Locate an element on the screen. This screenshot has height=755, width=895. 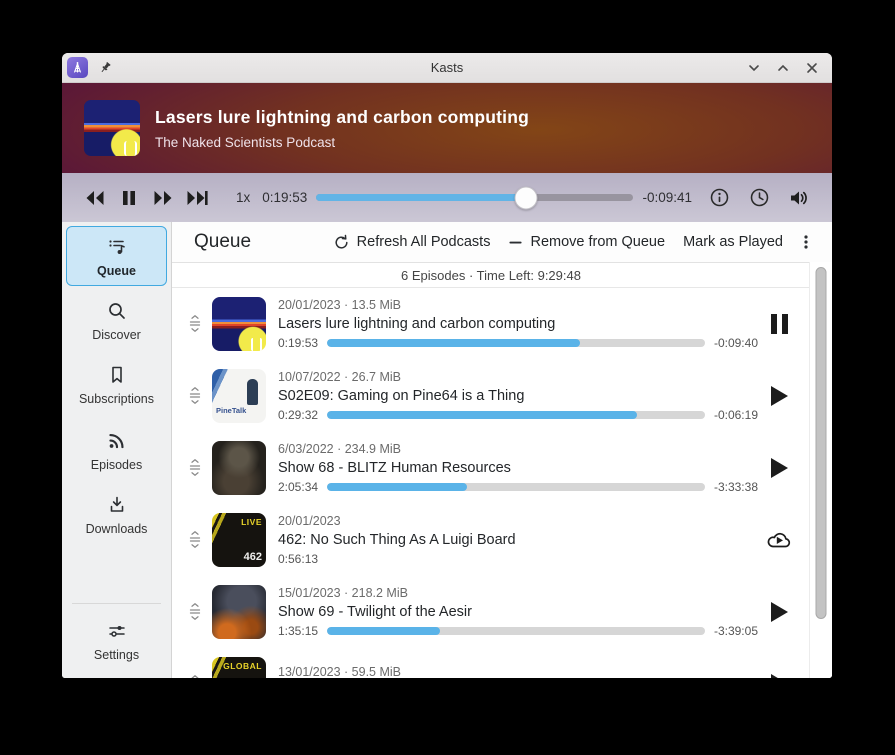
episode-info-button is located at coordinates (719, 198).